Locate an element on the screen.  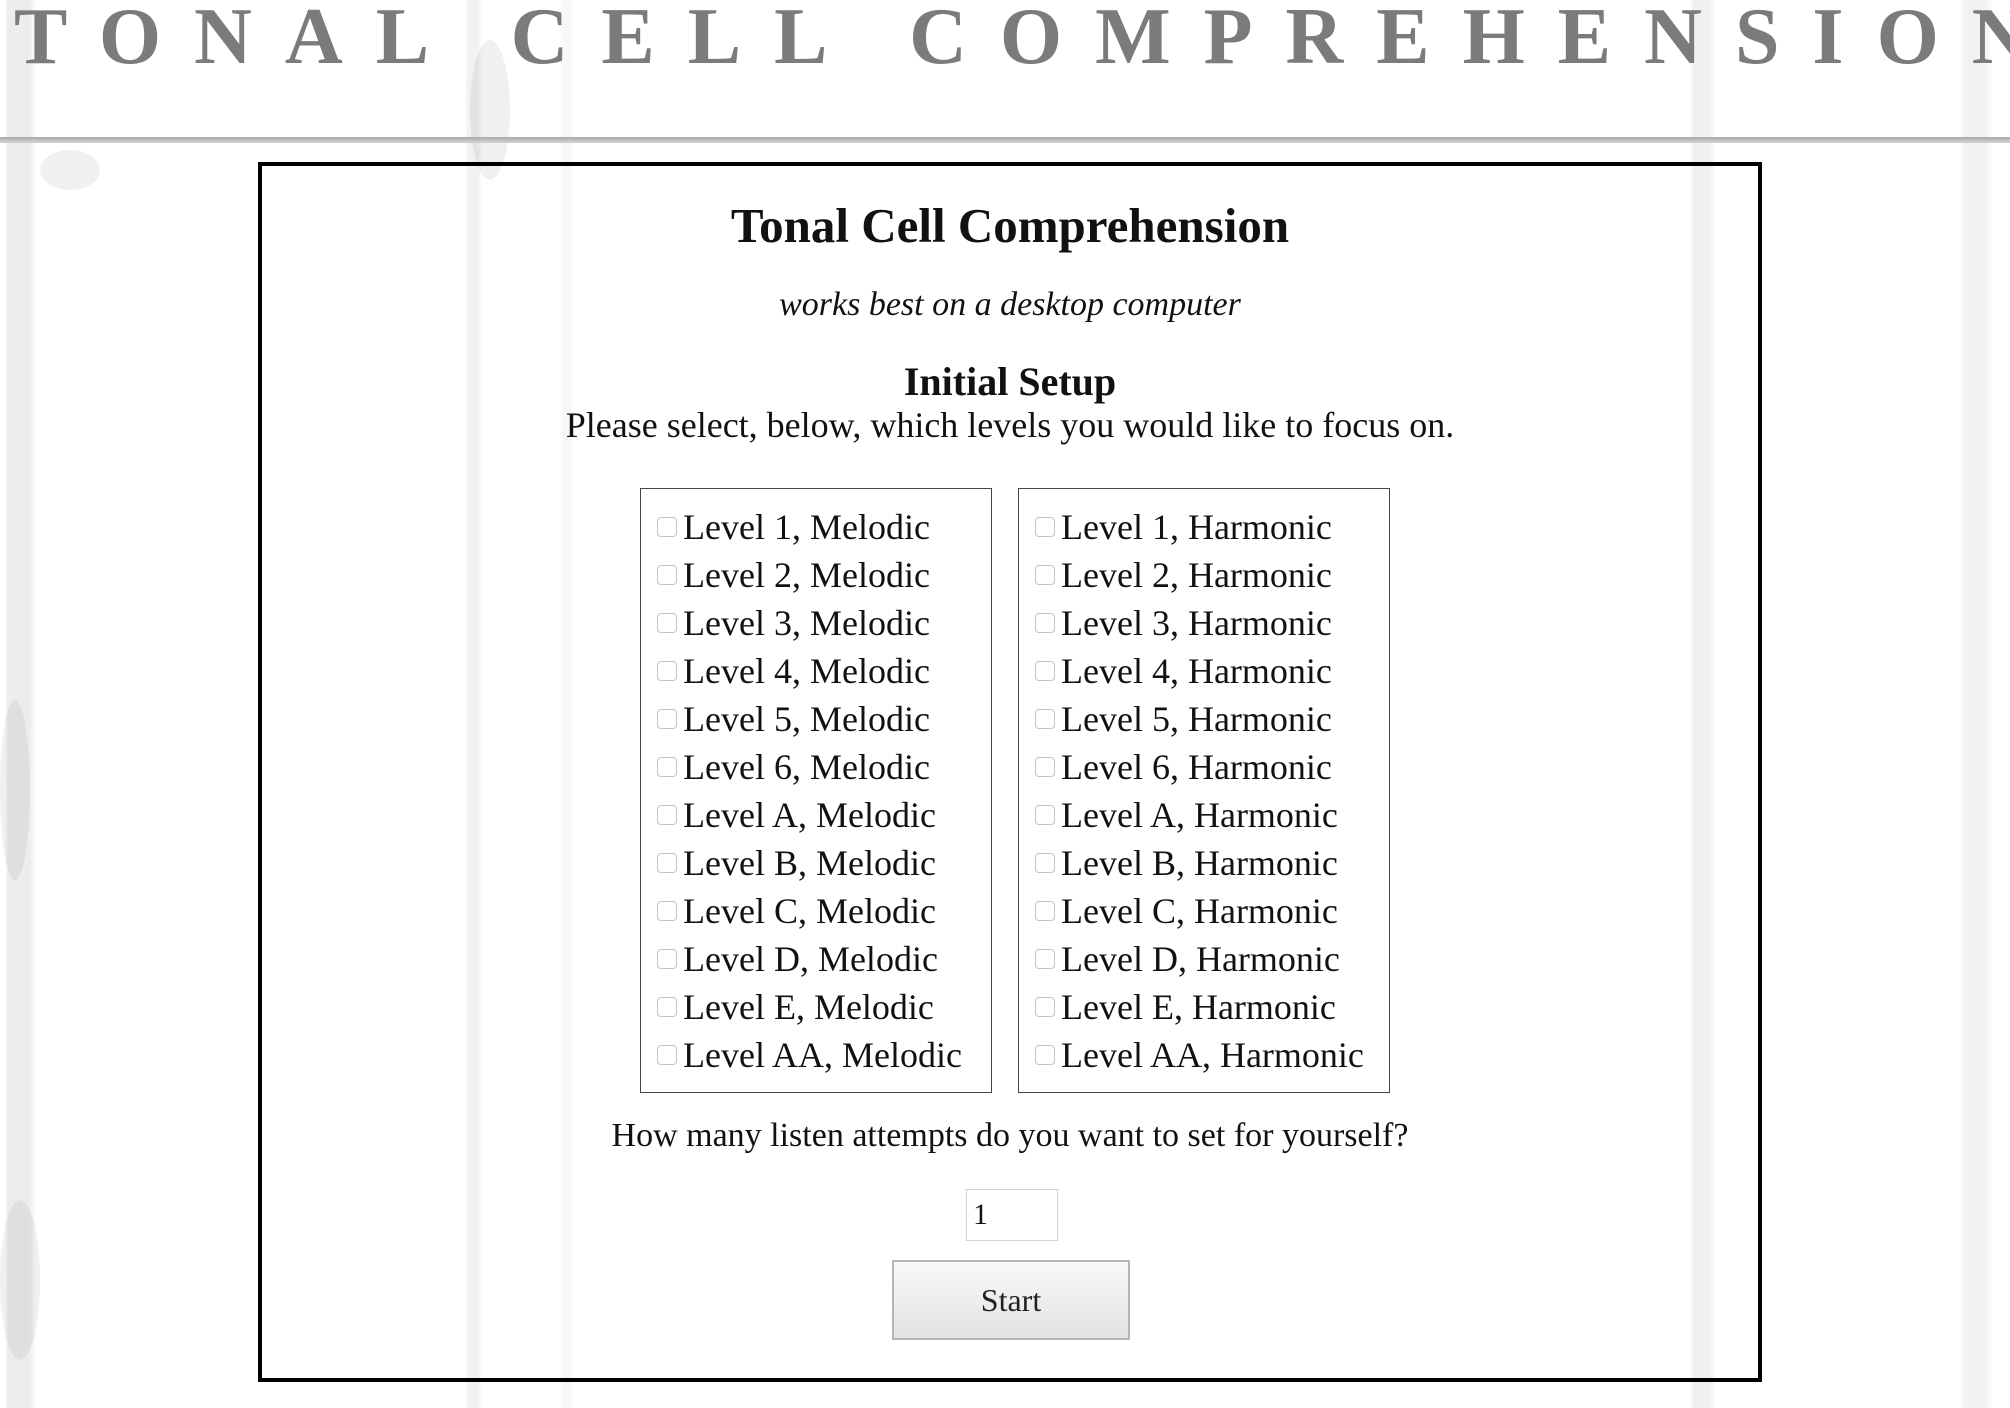
level-option-harmonic: Level 4, Harmonic is located at coordinates (1204, 671).